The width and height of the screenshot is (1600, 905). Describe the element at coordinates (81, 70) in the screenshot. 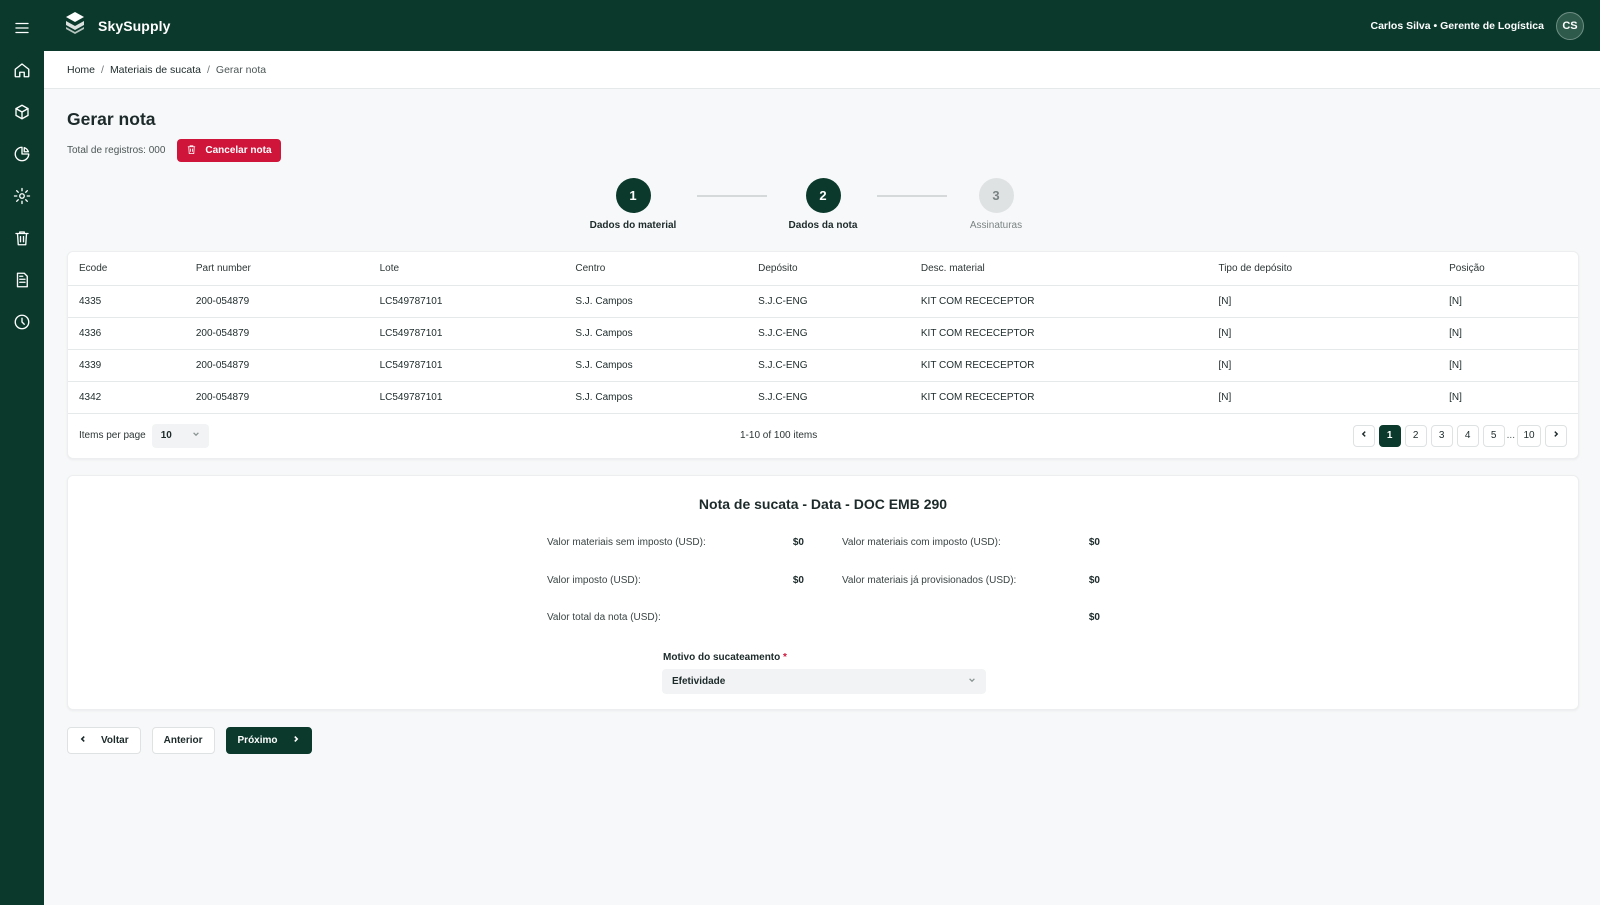

I see `breadcrumb-home: Home` at that location.